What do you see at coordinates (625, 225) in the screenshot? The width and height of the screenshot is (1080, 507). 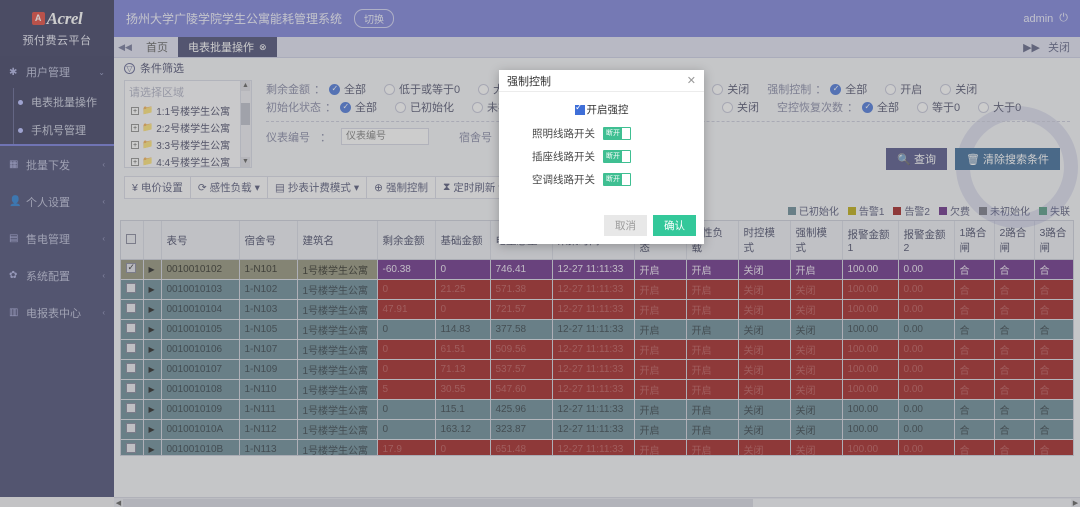 I see `cancel-button: 取消` at bounding box center [625, 225].